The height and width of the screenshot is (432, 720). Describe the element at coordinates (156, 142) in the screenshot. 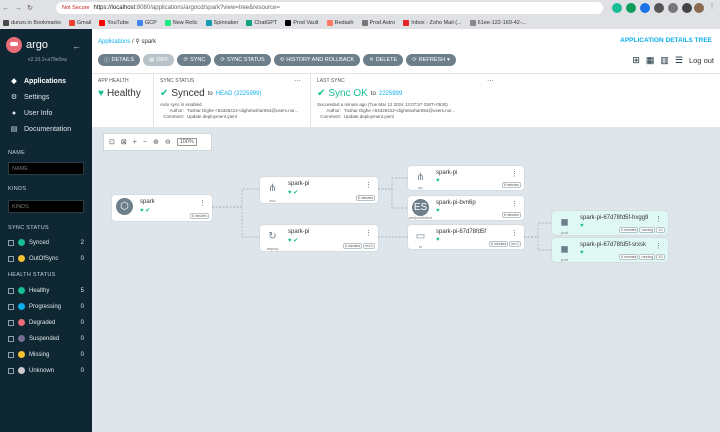

I see `zoom-in-magnifier-icon: ⊕` at that location.